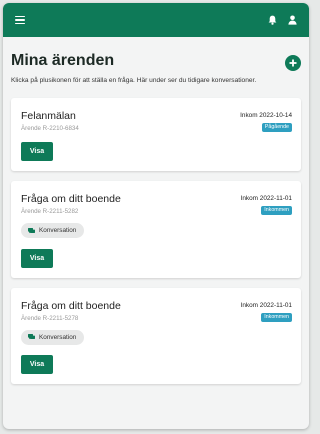  What do you see at coordinates (156, 20) in the screenshot?
I see `top-bar` at bounding box center [156, 20].